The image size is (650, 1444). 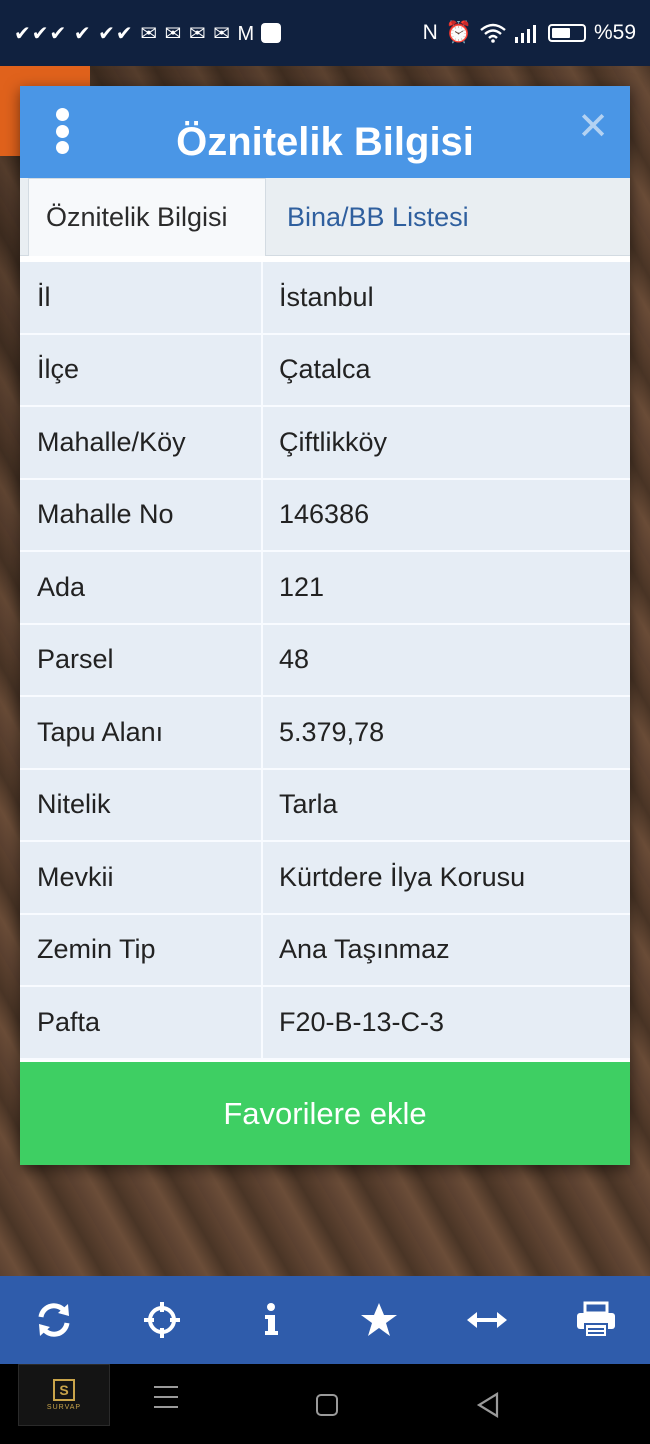 I want to click on home-button, so click(x=327, y=1405).